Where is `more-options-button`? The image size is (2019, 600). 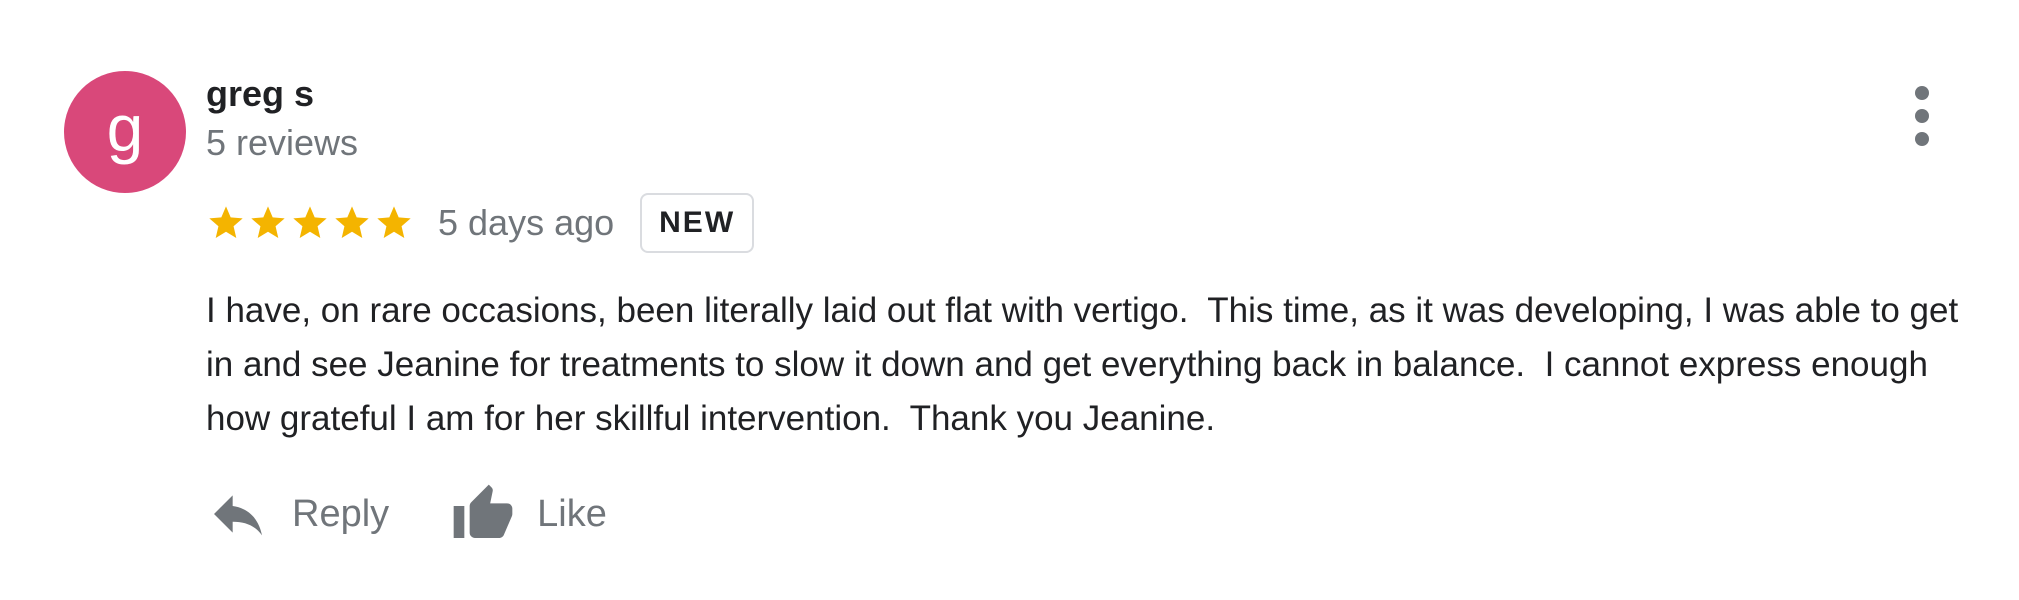 more-options-button is located at coordinates (1922, 116).